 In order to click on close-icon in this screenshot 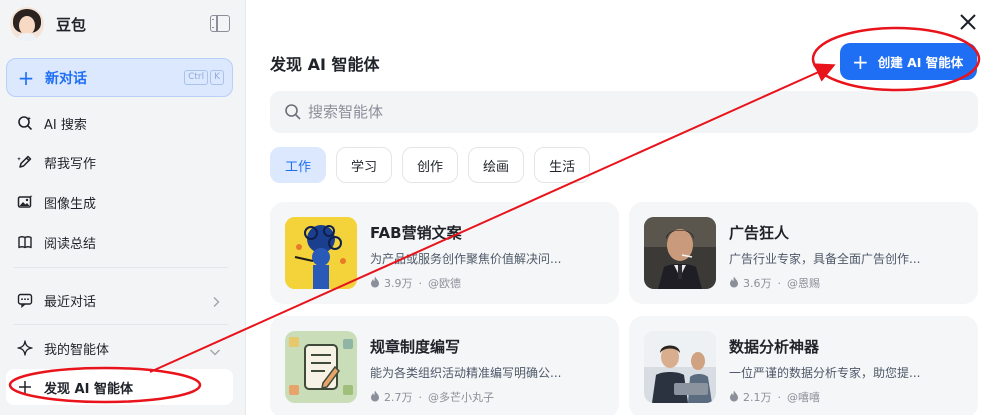, I will do `click(968, 22)`.